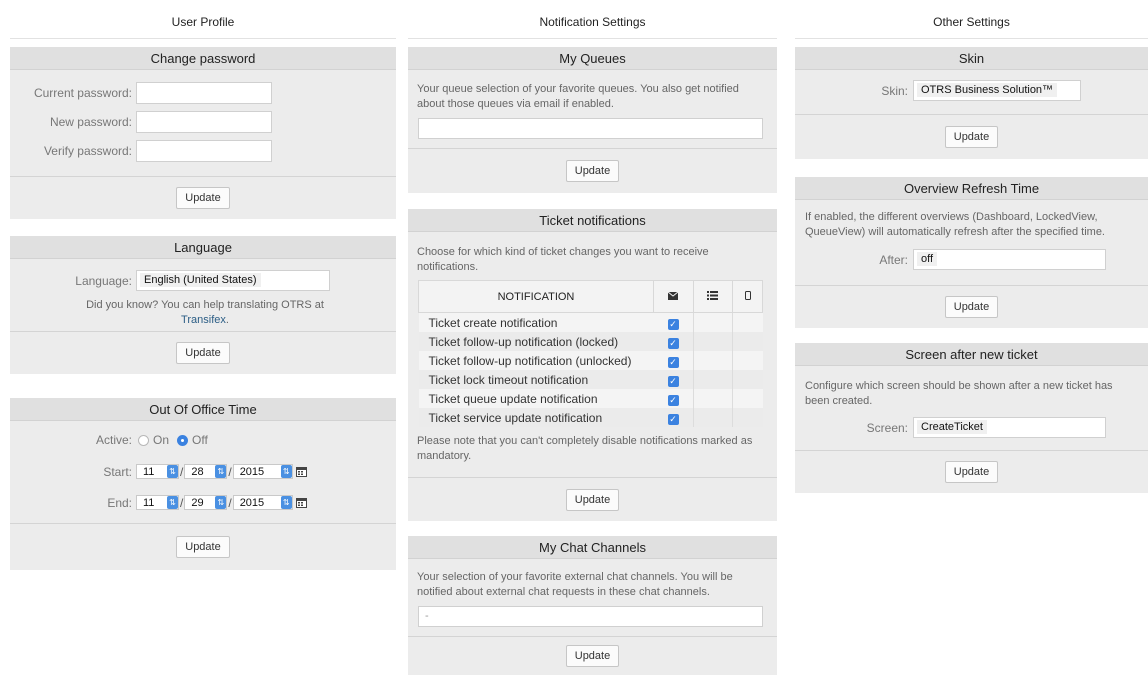 Image resolution: width=1148 pixels, height=675 pixels. Describe the element at coordinates (536, 341) in the screenshot. I see `notification-name: Ticket follow-up notification (locked)` at that location.